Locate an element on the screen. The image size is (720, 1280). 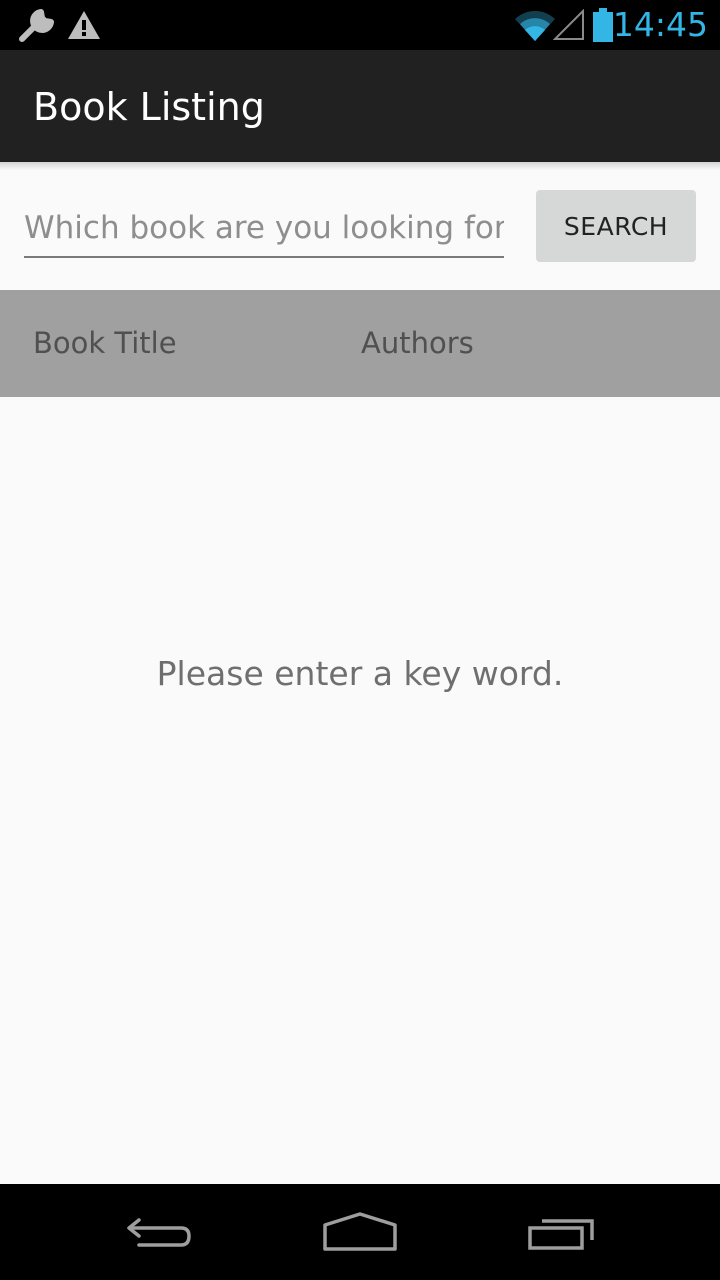
clock: 14:45 is located at coordinates (660, 24).